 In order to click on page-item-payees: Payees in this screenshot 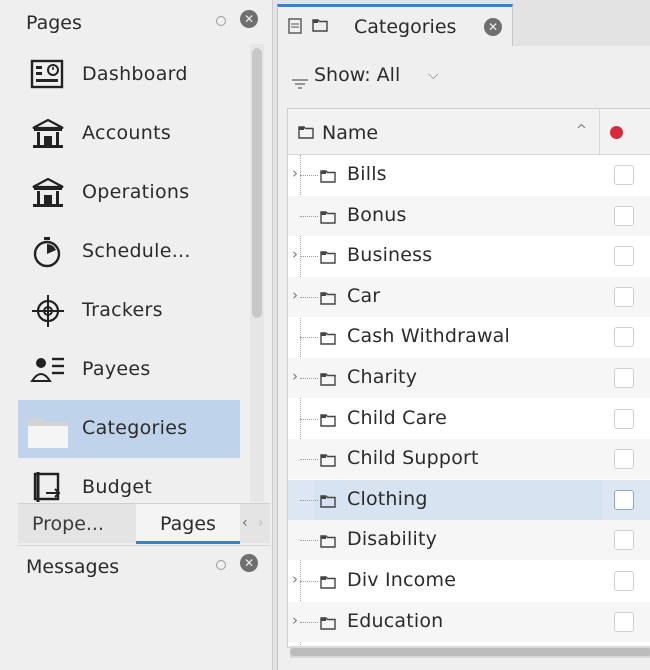, I will do `click(129, 370)`.